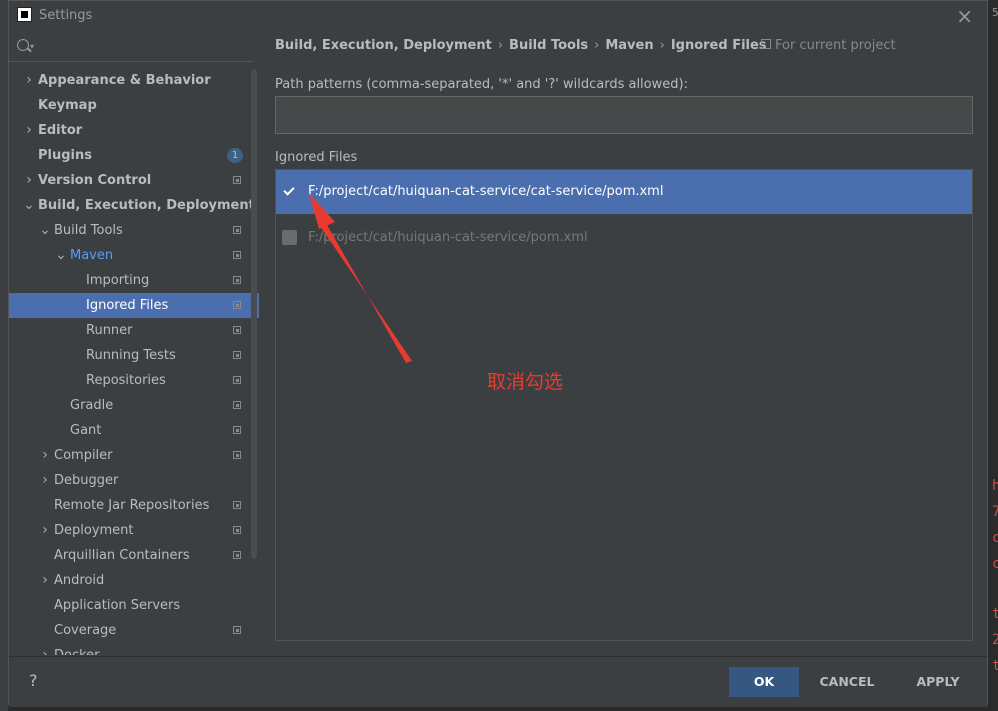 The height and width of the screenshot is (711, 998). I want to click on settings-search-input: ▾, so click(131, 47).